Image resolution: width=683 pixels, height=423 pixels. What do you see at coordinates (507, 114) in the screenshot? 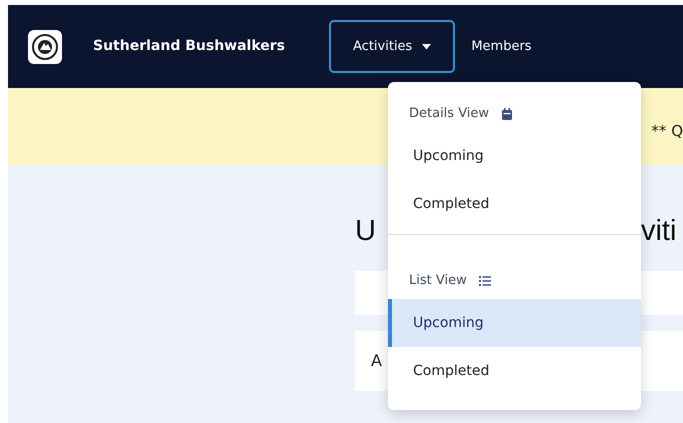
I see `calendar-icon` at bounding box center [507, 114].